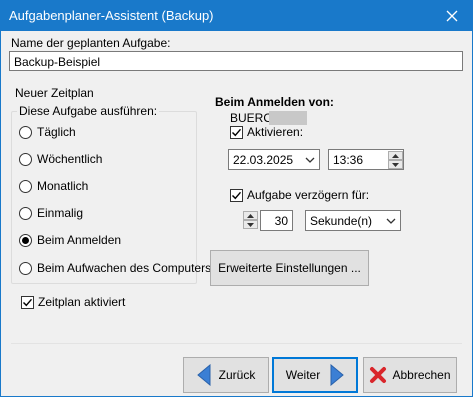  Describe the element at coordinates (25, 240) in the screenshot. I see `radio-at-logon-circle` at that location.